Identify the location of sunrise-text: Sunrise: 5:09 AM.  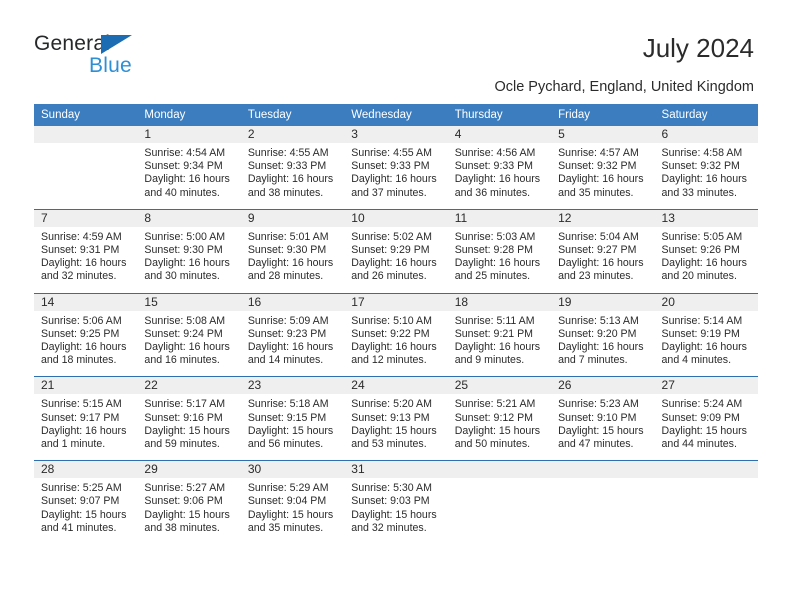
(288, 320).